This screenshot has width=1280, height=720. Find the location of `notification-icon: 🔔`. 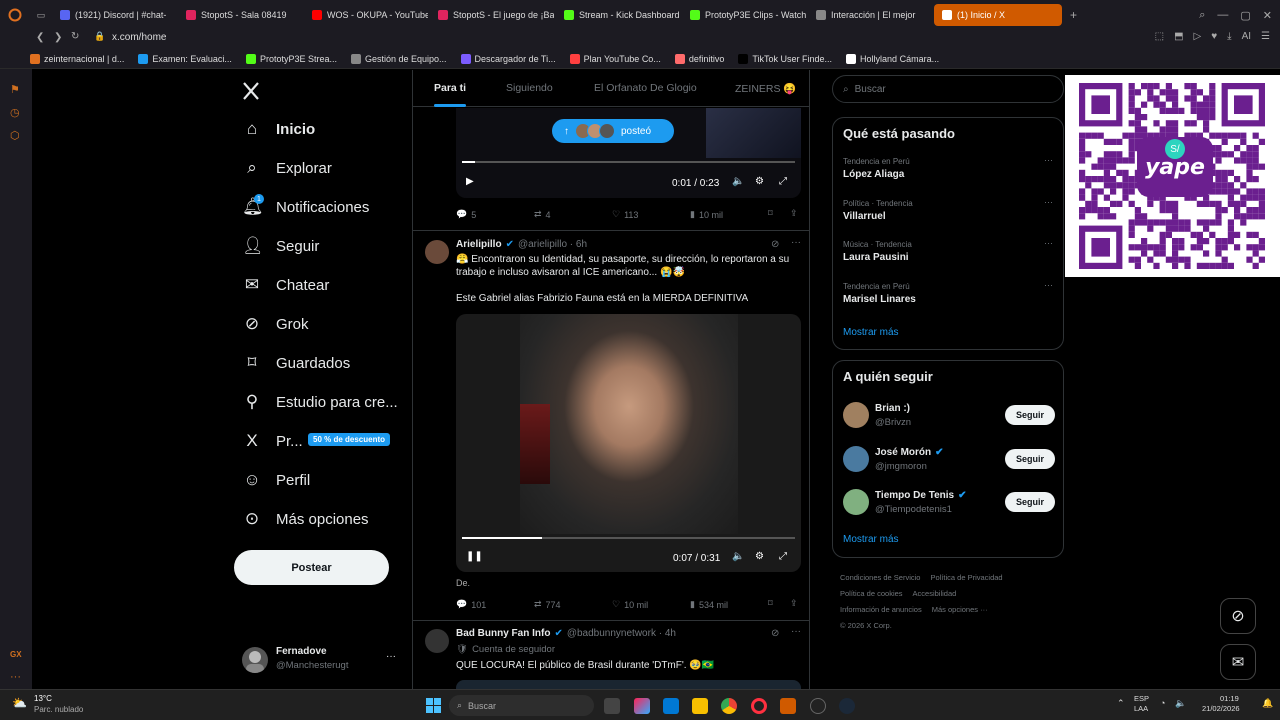

notification-icon: 🔔 is located at coordinates (1267, 703).